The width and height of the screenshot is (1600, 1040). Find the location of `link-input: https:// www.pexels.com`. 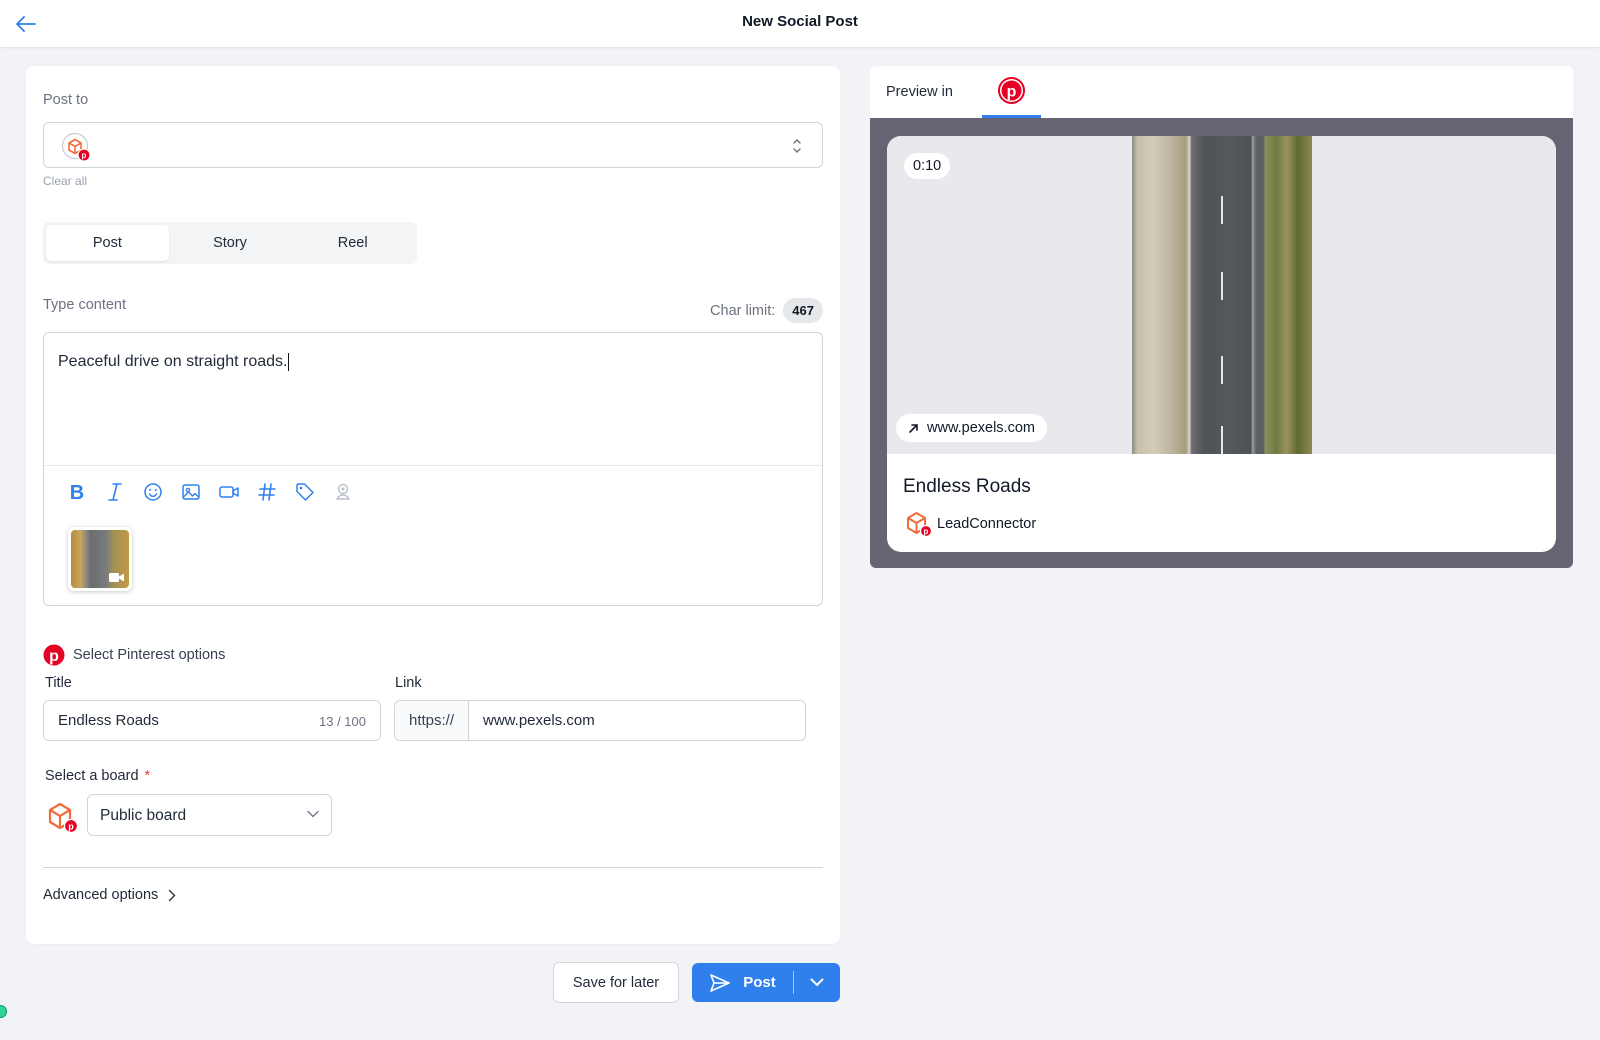

link-input: https:// www.pexels.com is located at coordinates (600, 720).